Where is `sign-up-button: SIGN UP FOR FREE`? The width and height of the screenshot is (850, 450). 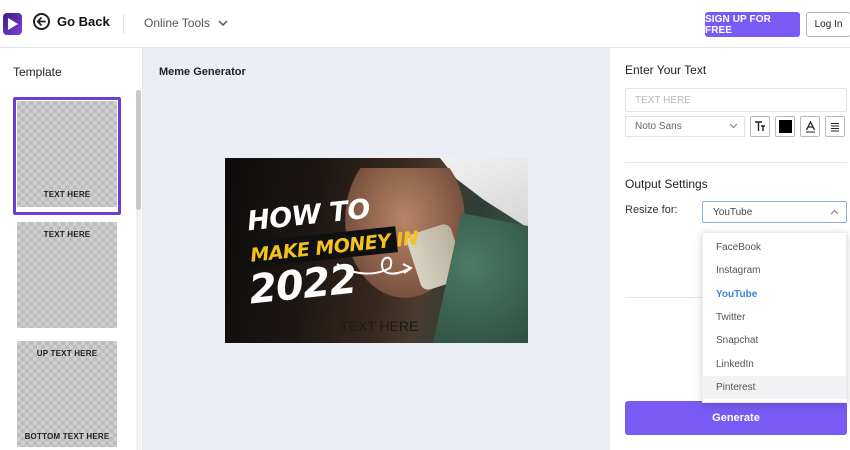
sign-up-button: SIGN UP FOR FREE is located at coordinates (752, 24).